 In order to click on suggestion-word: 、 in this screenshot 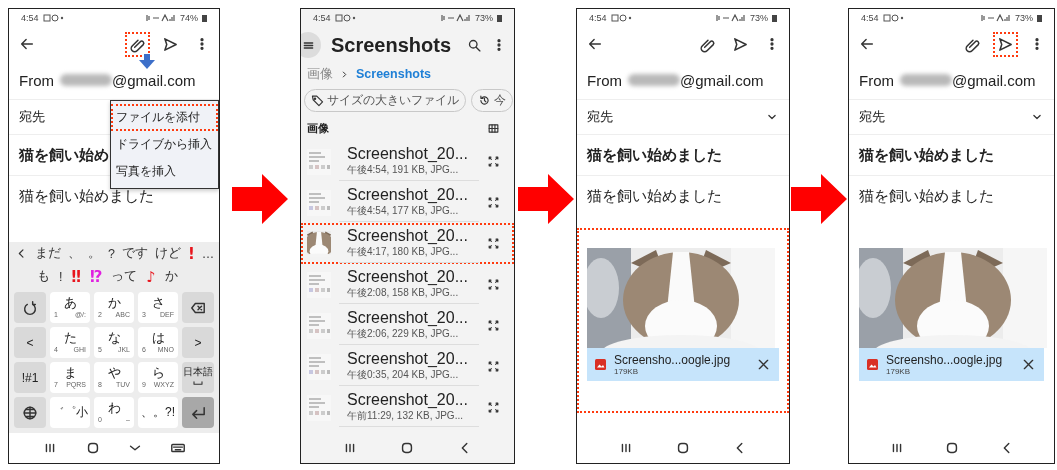, I will do `click(74, 253)`.